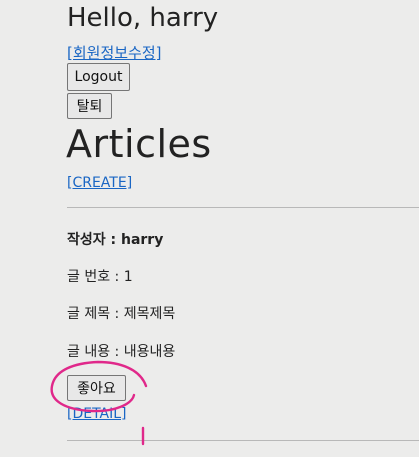 This screenshot has width=419, height=457. Describe the element at coordinates (121, 352) in the screenshot. I see `article-content: 글 내용 : 내용내용` at that location.